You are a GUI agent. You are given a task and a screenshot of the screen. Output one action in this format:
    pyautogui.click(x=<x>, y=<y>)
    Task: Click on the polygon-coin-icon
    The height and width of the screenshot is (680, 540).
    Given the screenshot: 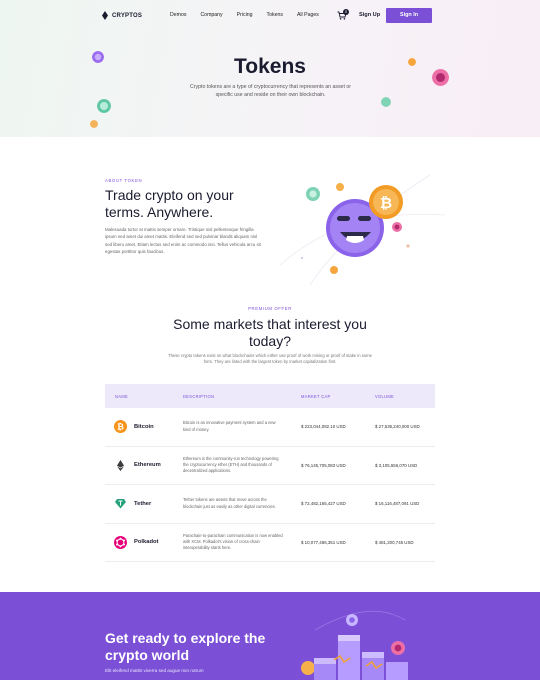 What is the action you would take?
    pyautogui.click(x=98, y=57)
    